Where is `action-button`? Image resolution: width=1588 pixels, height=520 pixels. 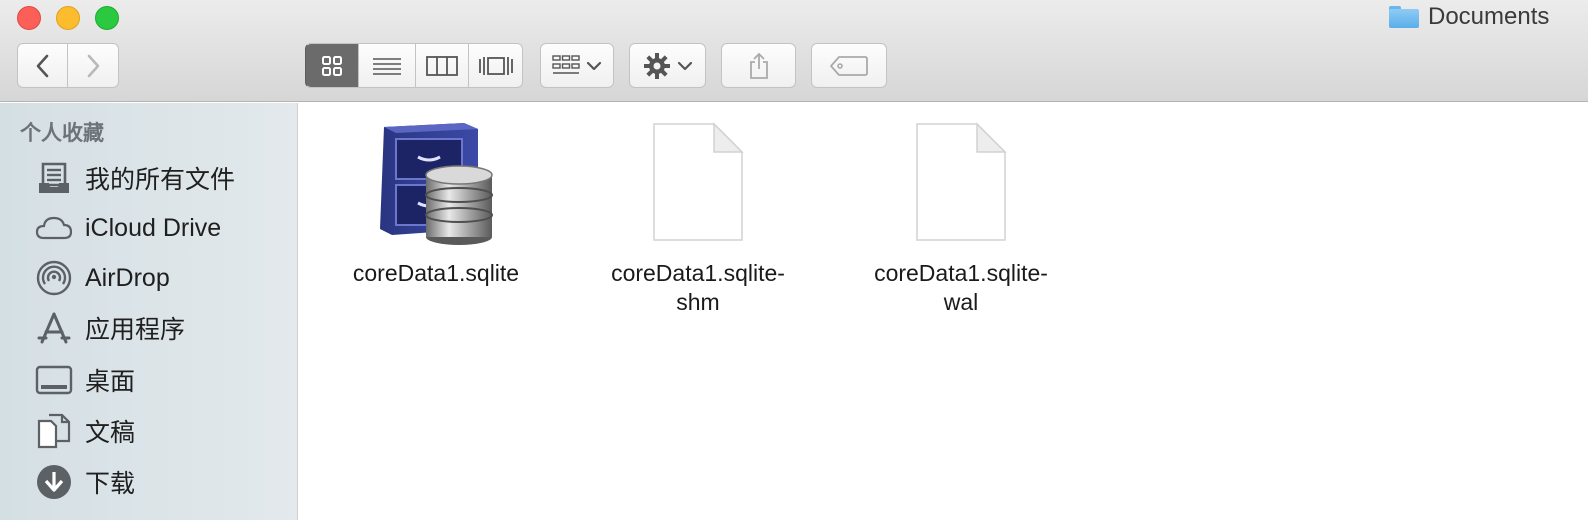
action-button is located at coordinates (667, 65).